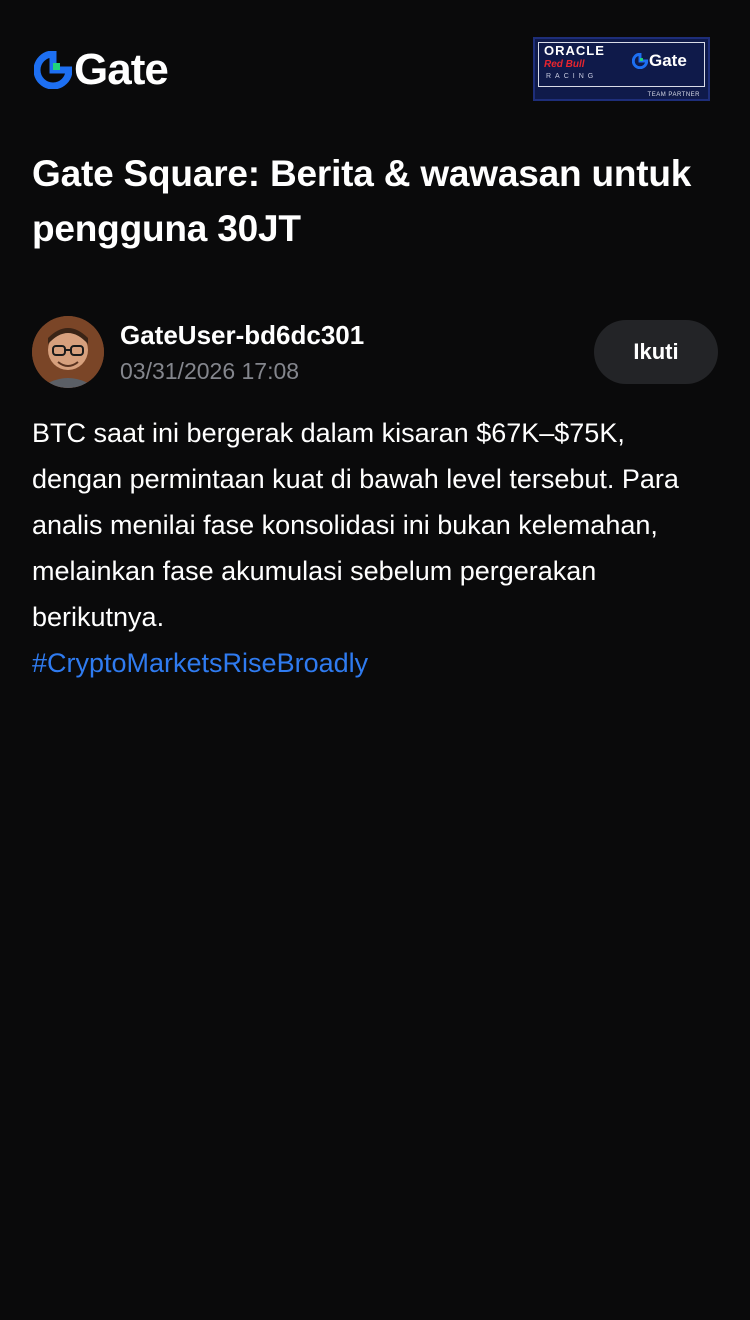 The width and height of the screenshot is (750, 1320). What do you see at coordinates (673, 95) in the screenshot?
I see `partner-tag: TEAM PARTNER` at bounding box center [673, 95].